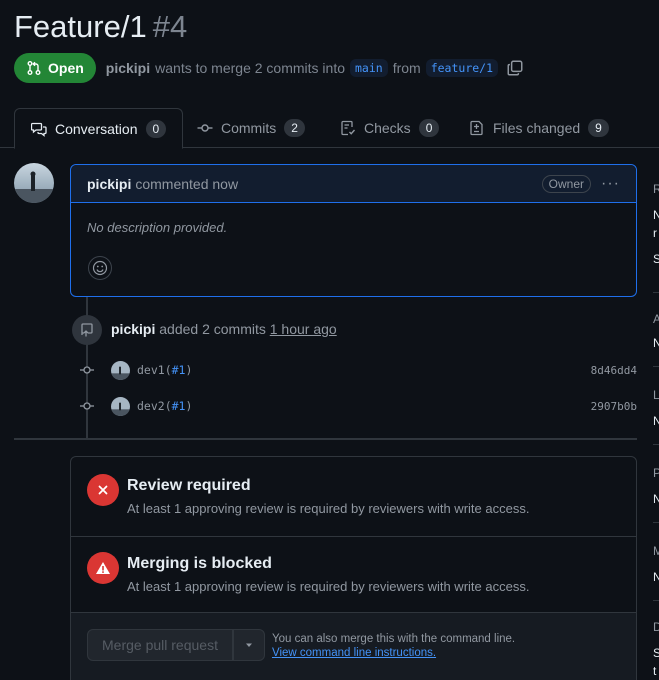  Describe the element at coordinates (656, 319) in the screenshot. I see `sidebar-assignees-heading: A` at that location.